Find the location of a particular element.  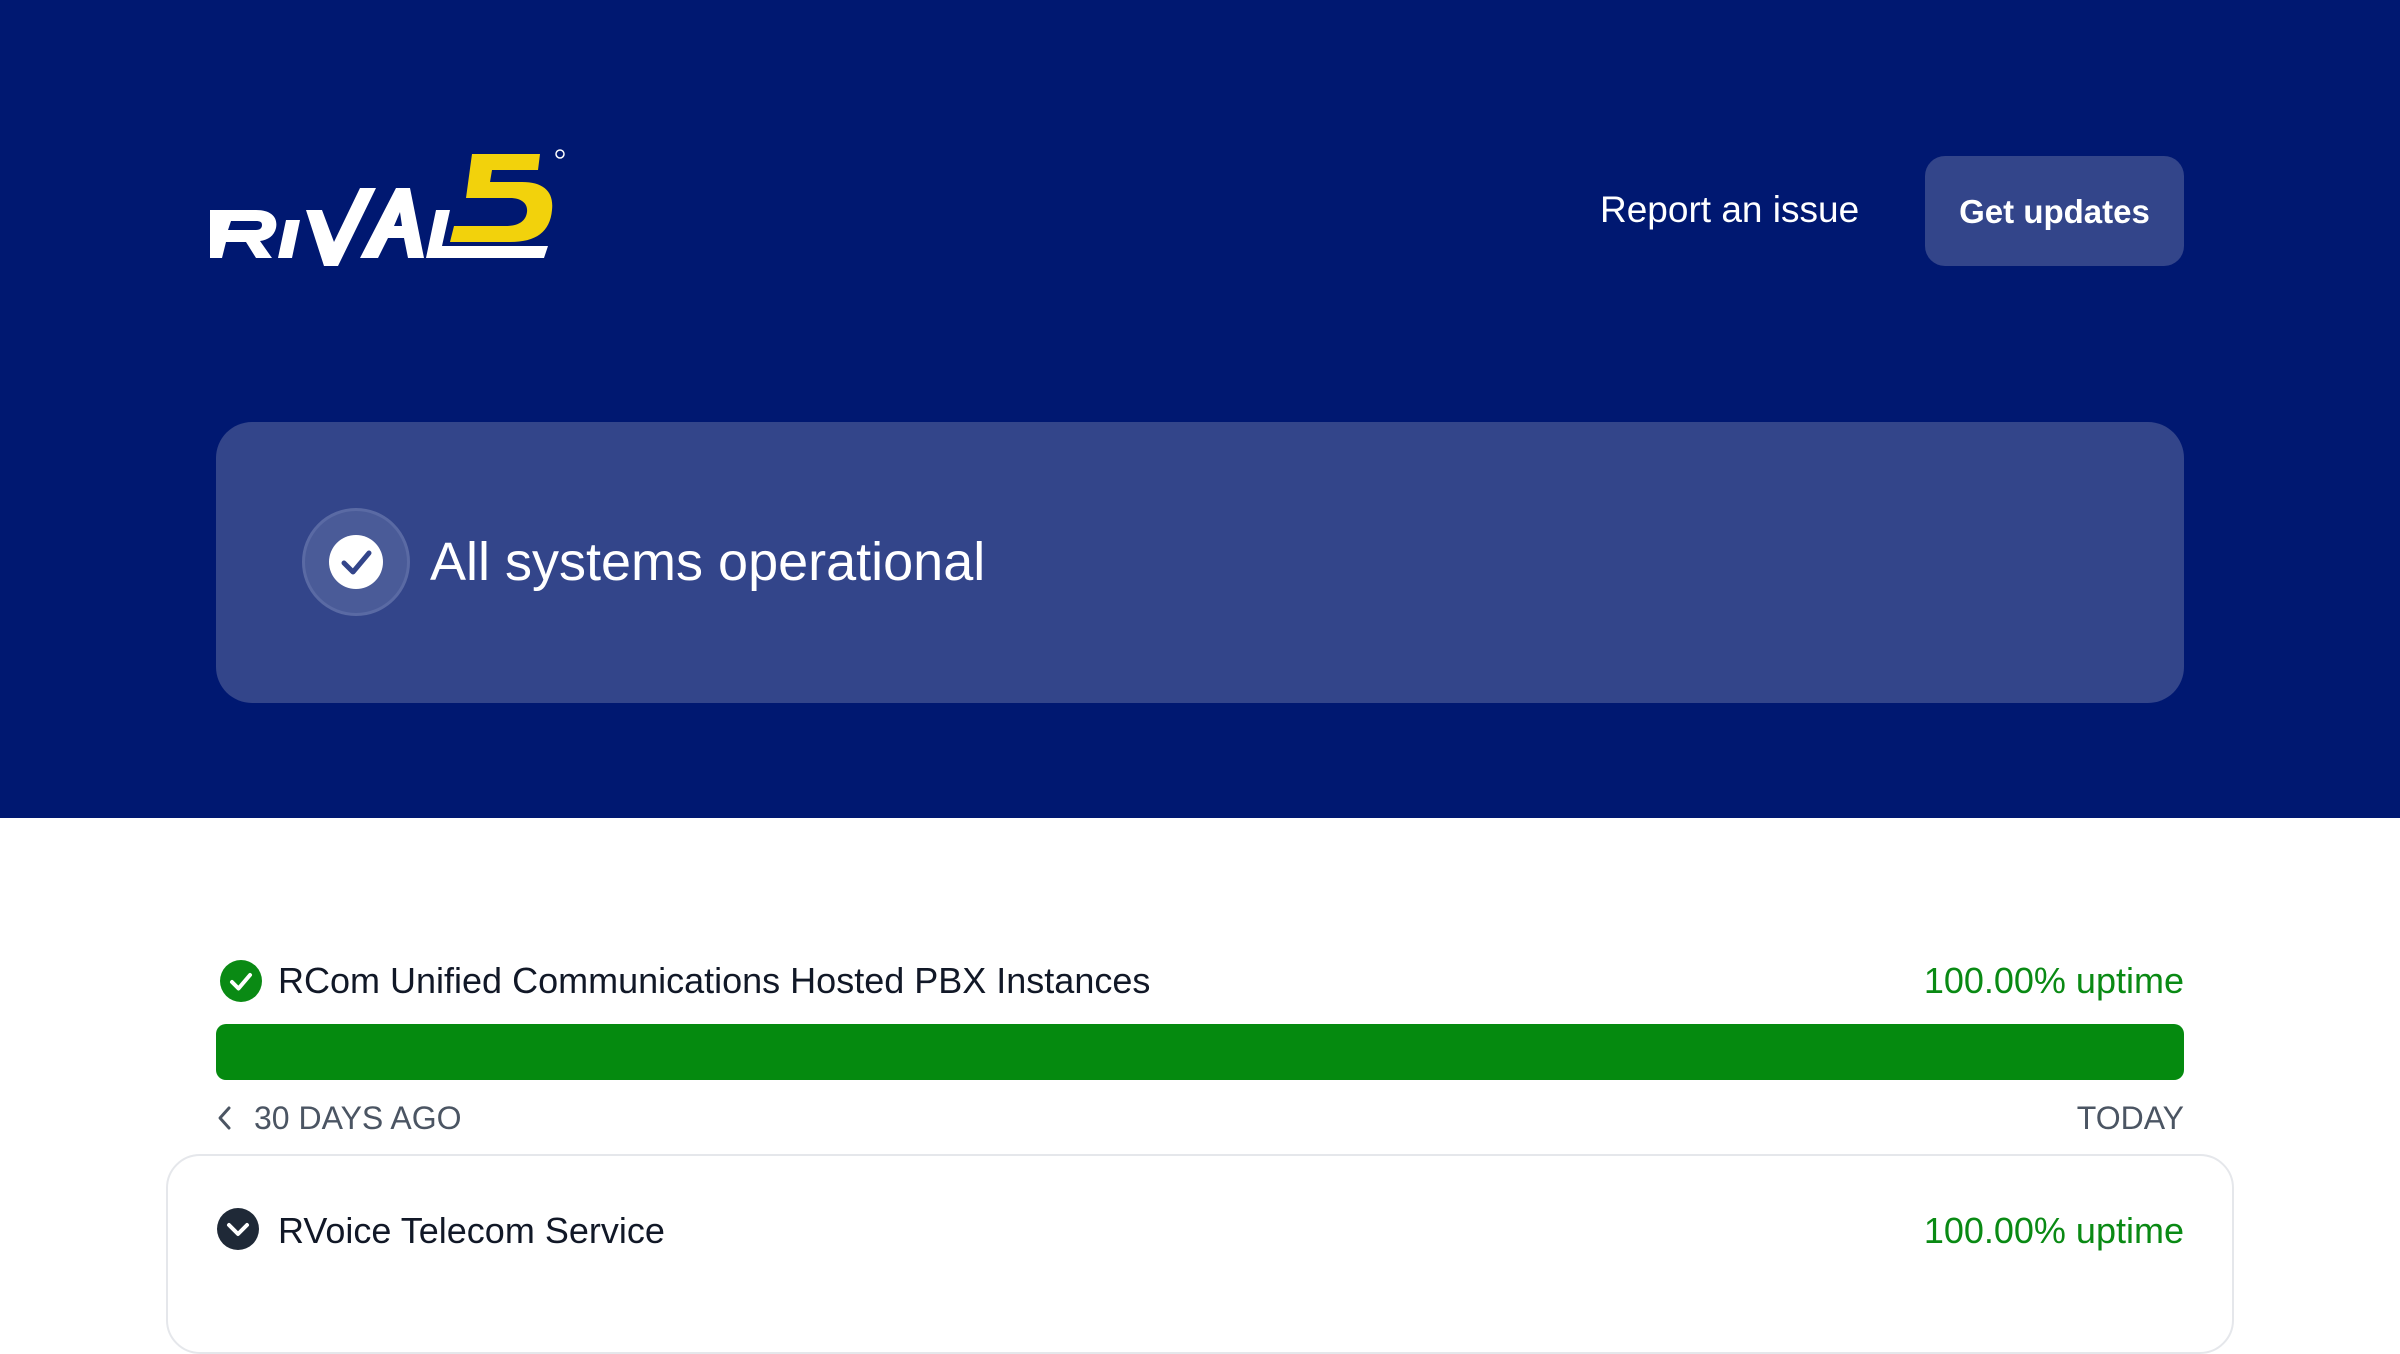

uptime-range: 30 DAYS AGO TODAY is located at coordinates (1200, 1118).